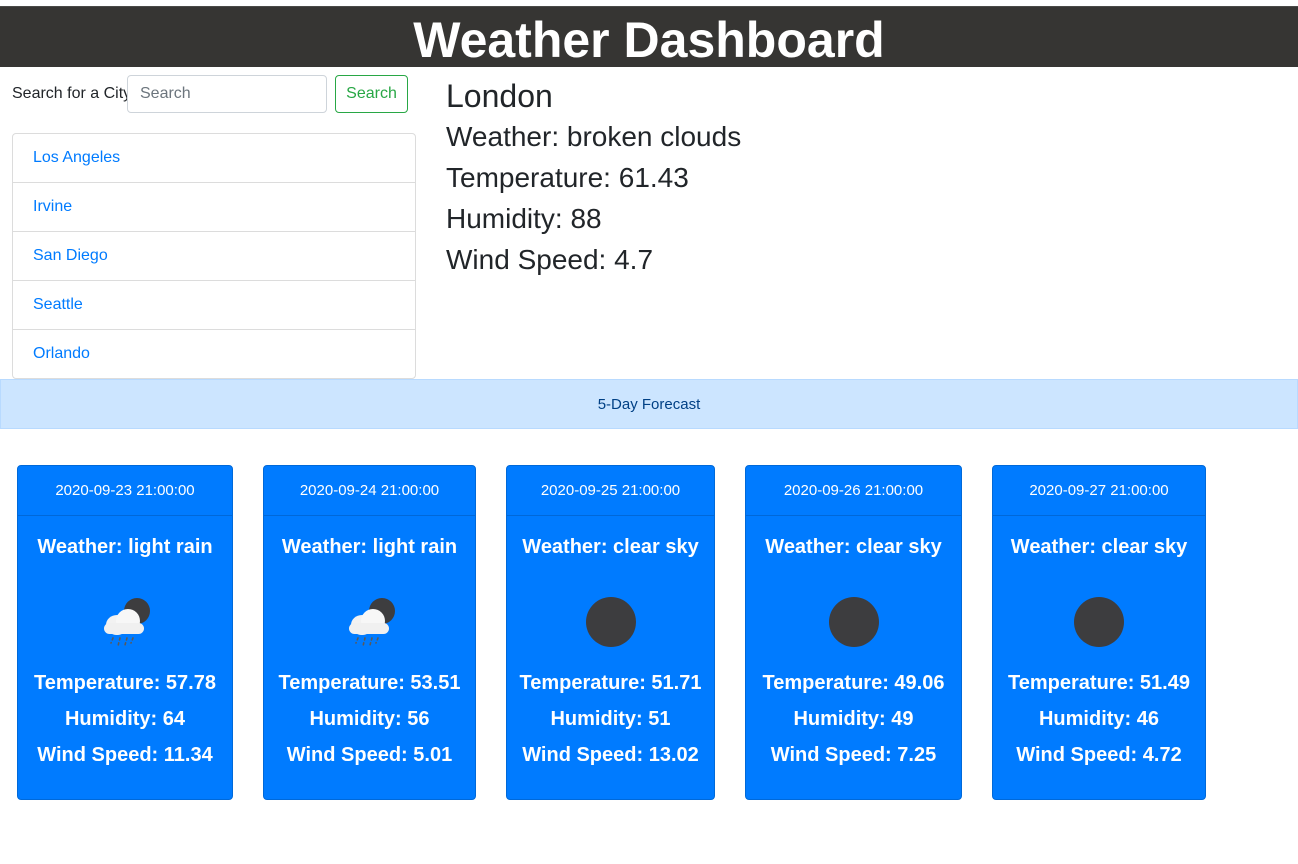 The image size is (1298, 864). I want to click on forecast-temperature: Temperature: 57.78, so click(125, 683).